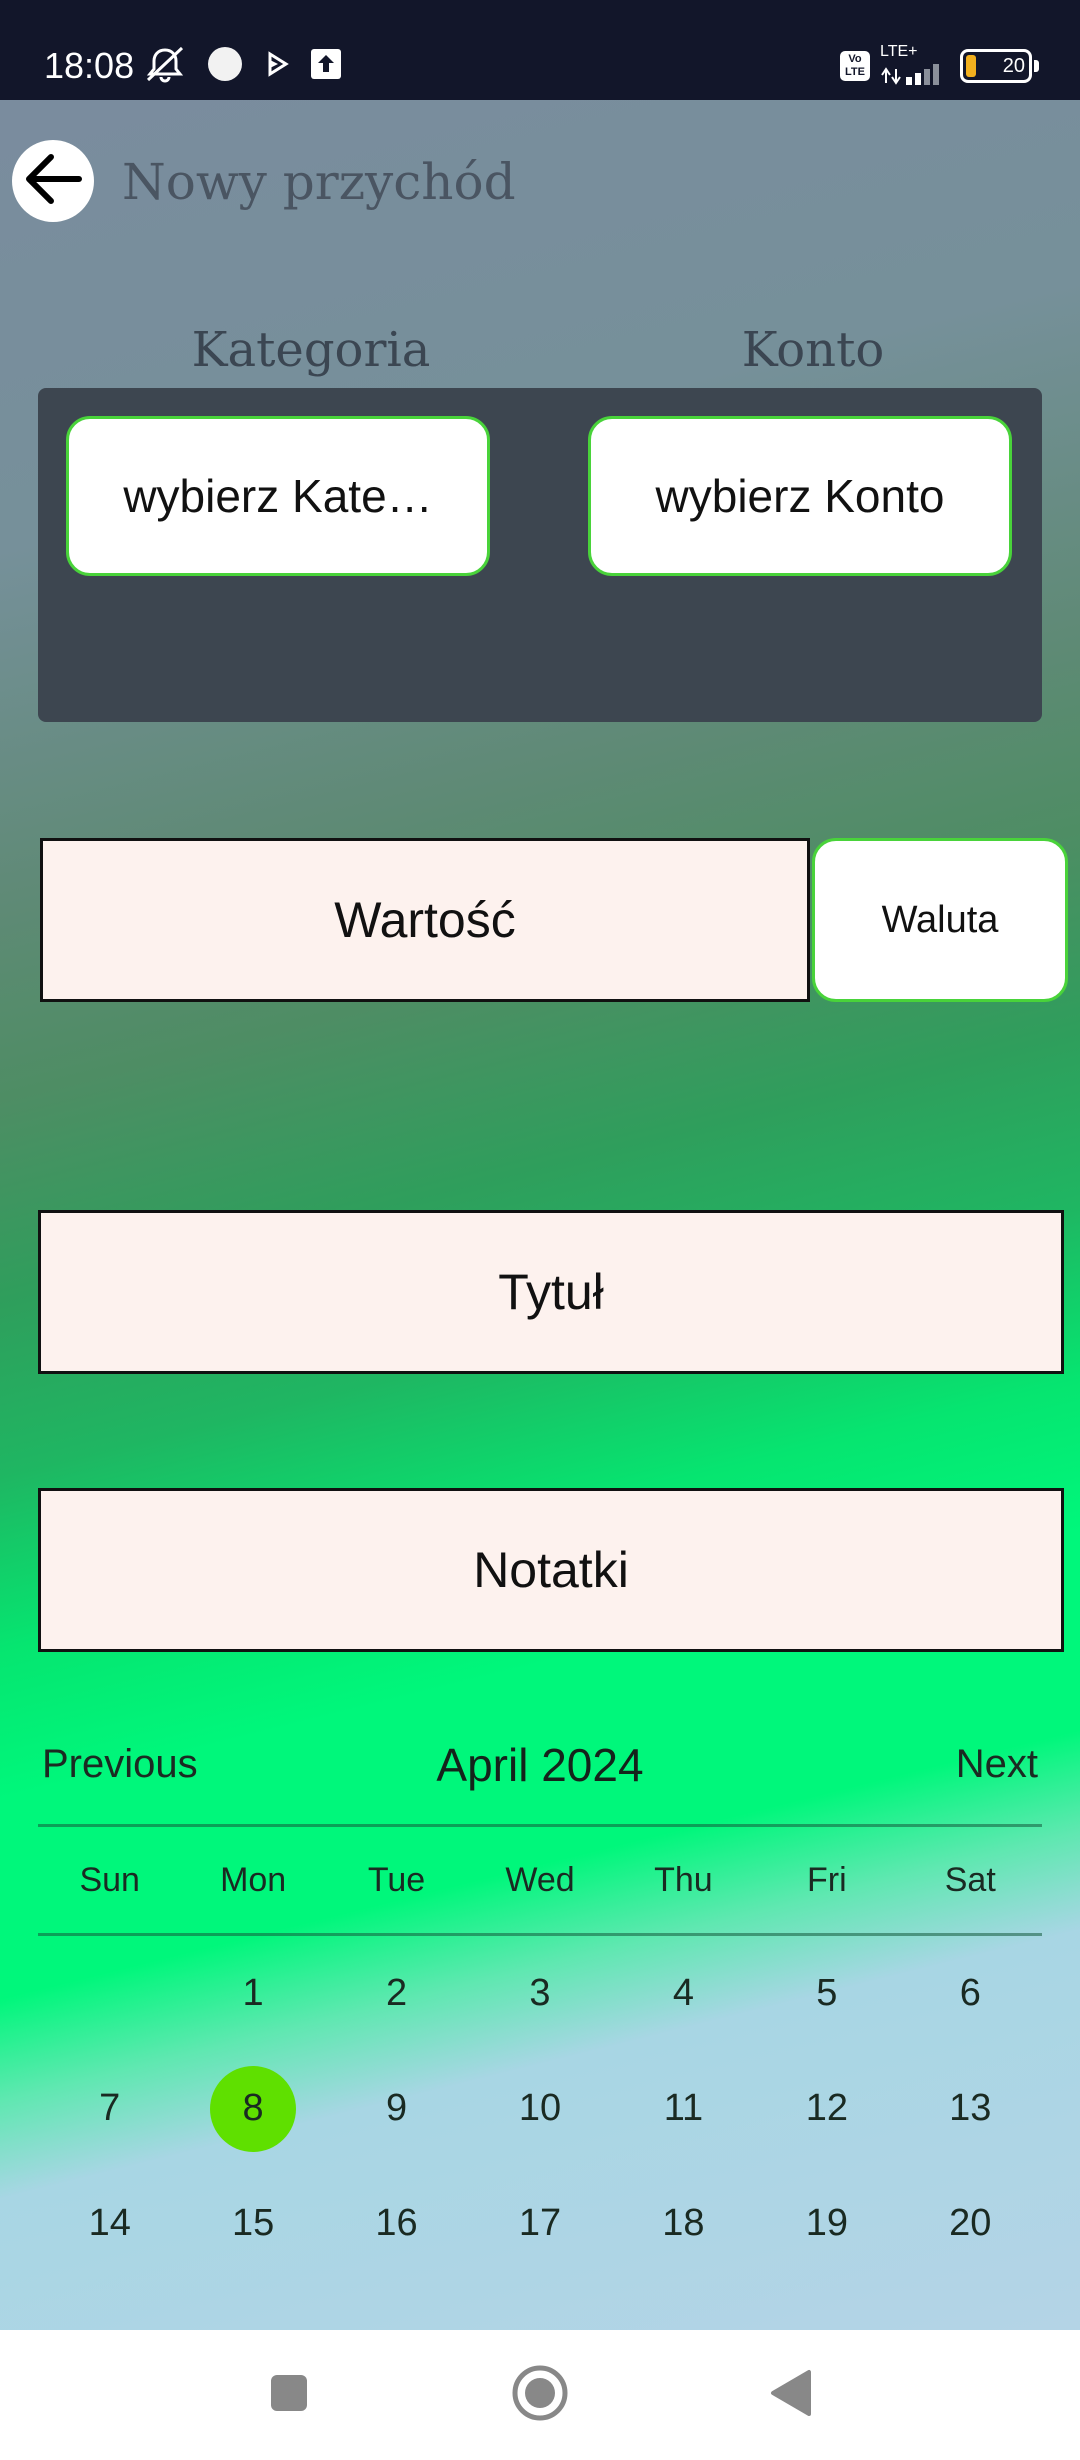  I want to click on currency-button: Waluta, so click(940, 920).